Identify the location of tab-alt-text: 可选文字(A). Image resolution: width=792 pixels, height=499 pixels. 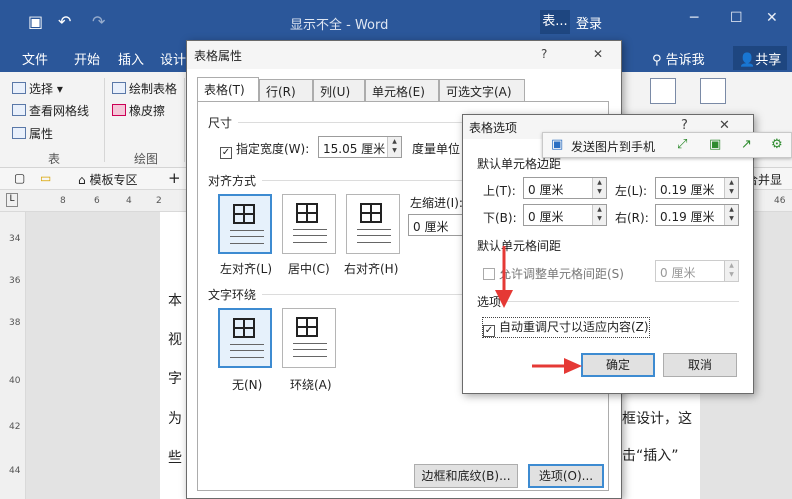
(482, 90).